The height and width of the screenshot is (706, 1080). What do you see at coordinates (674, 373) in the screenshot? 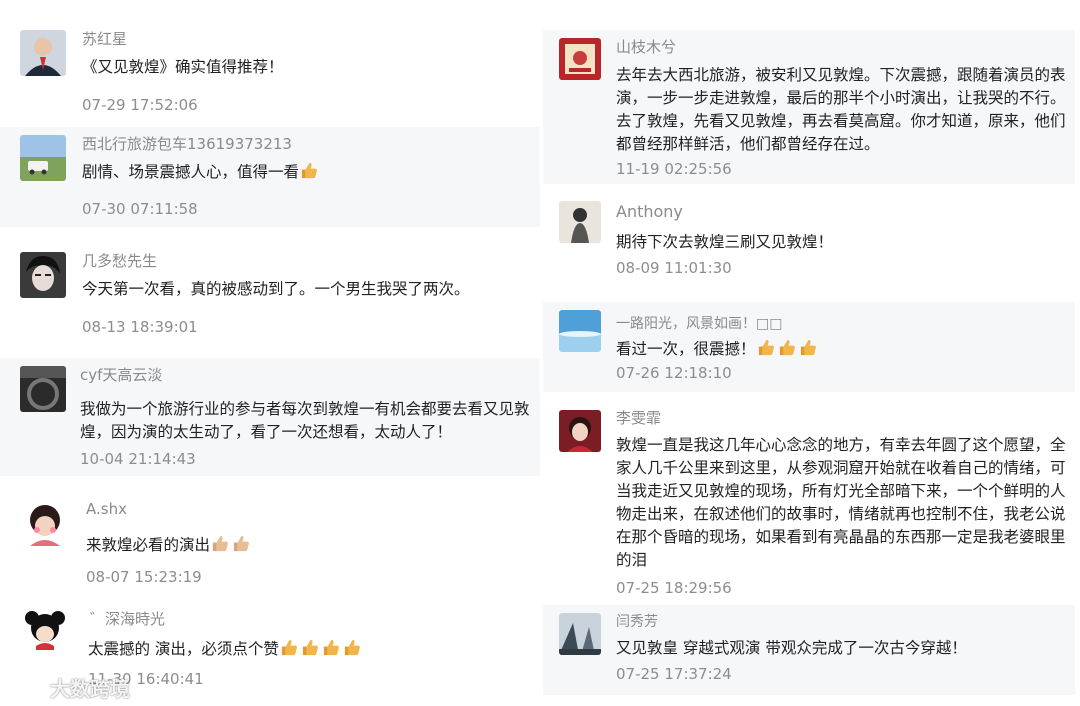
I see `comment-time: 07-26 12:18:10` at bounding box center [674, 373].